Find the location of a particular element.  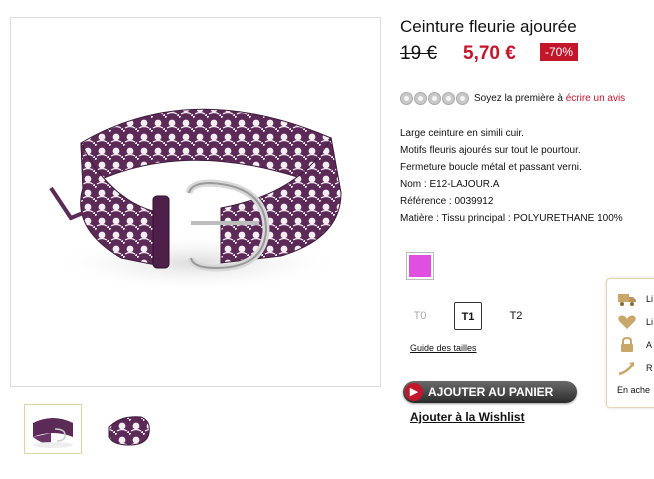

product-name-line: Nom : E12-LAJOUR.A is located at coordinates (450, 184).